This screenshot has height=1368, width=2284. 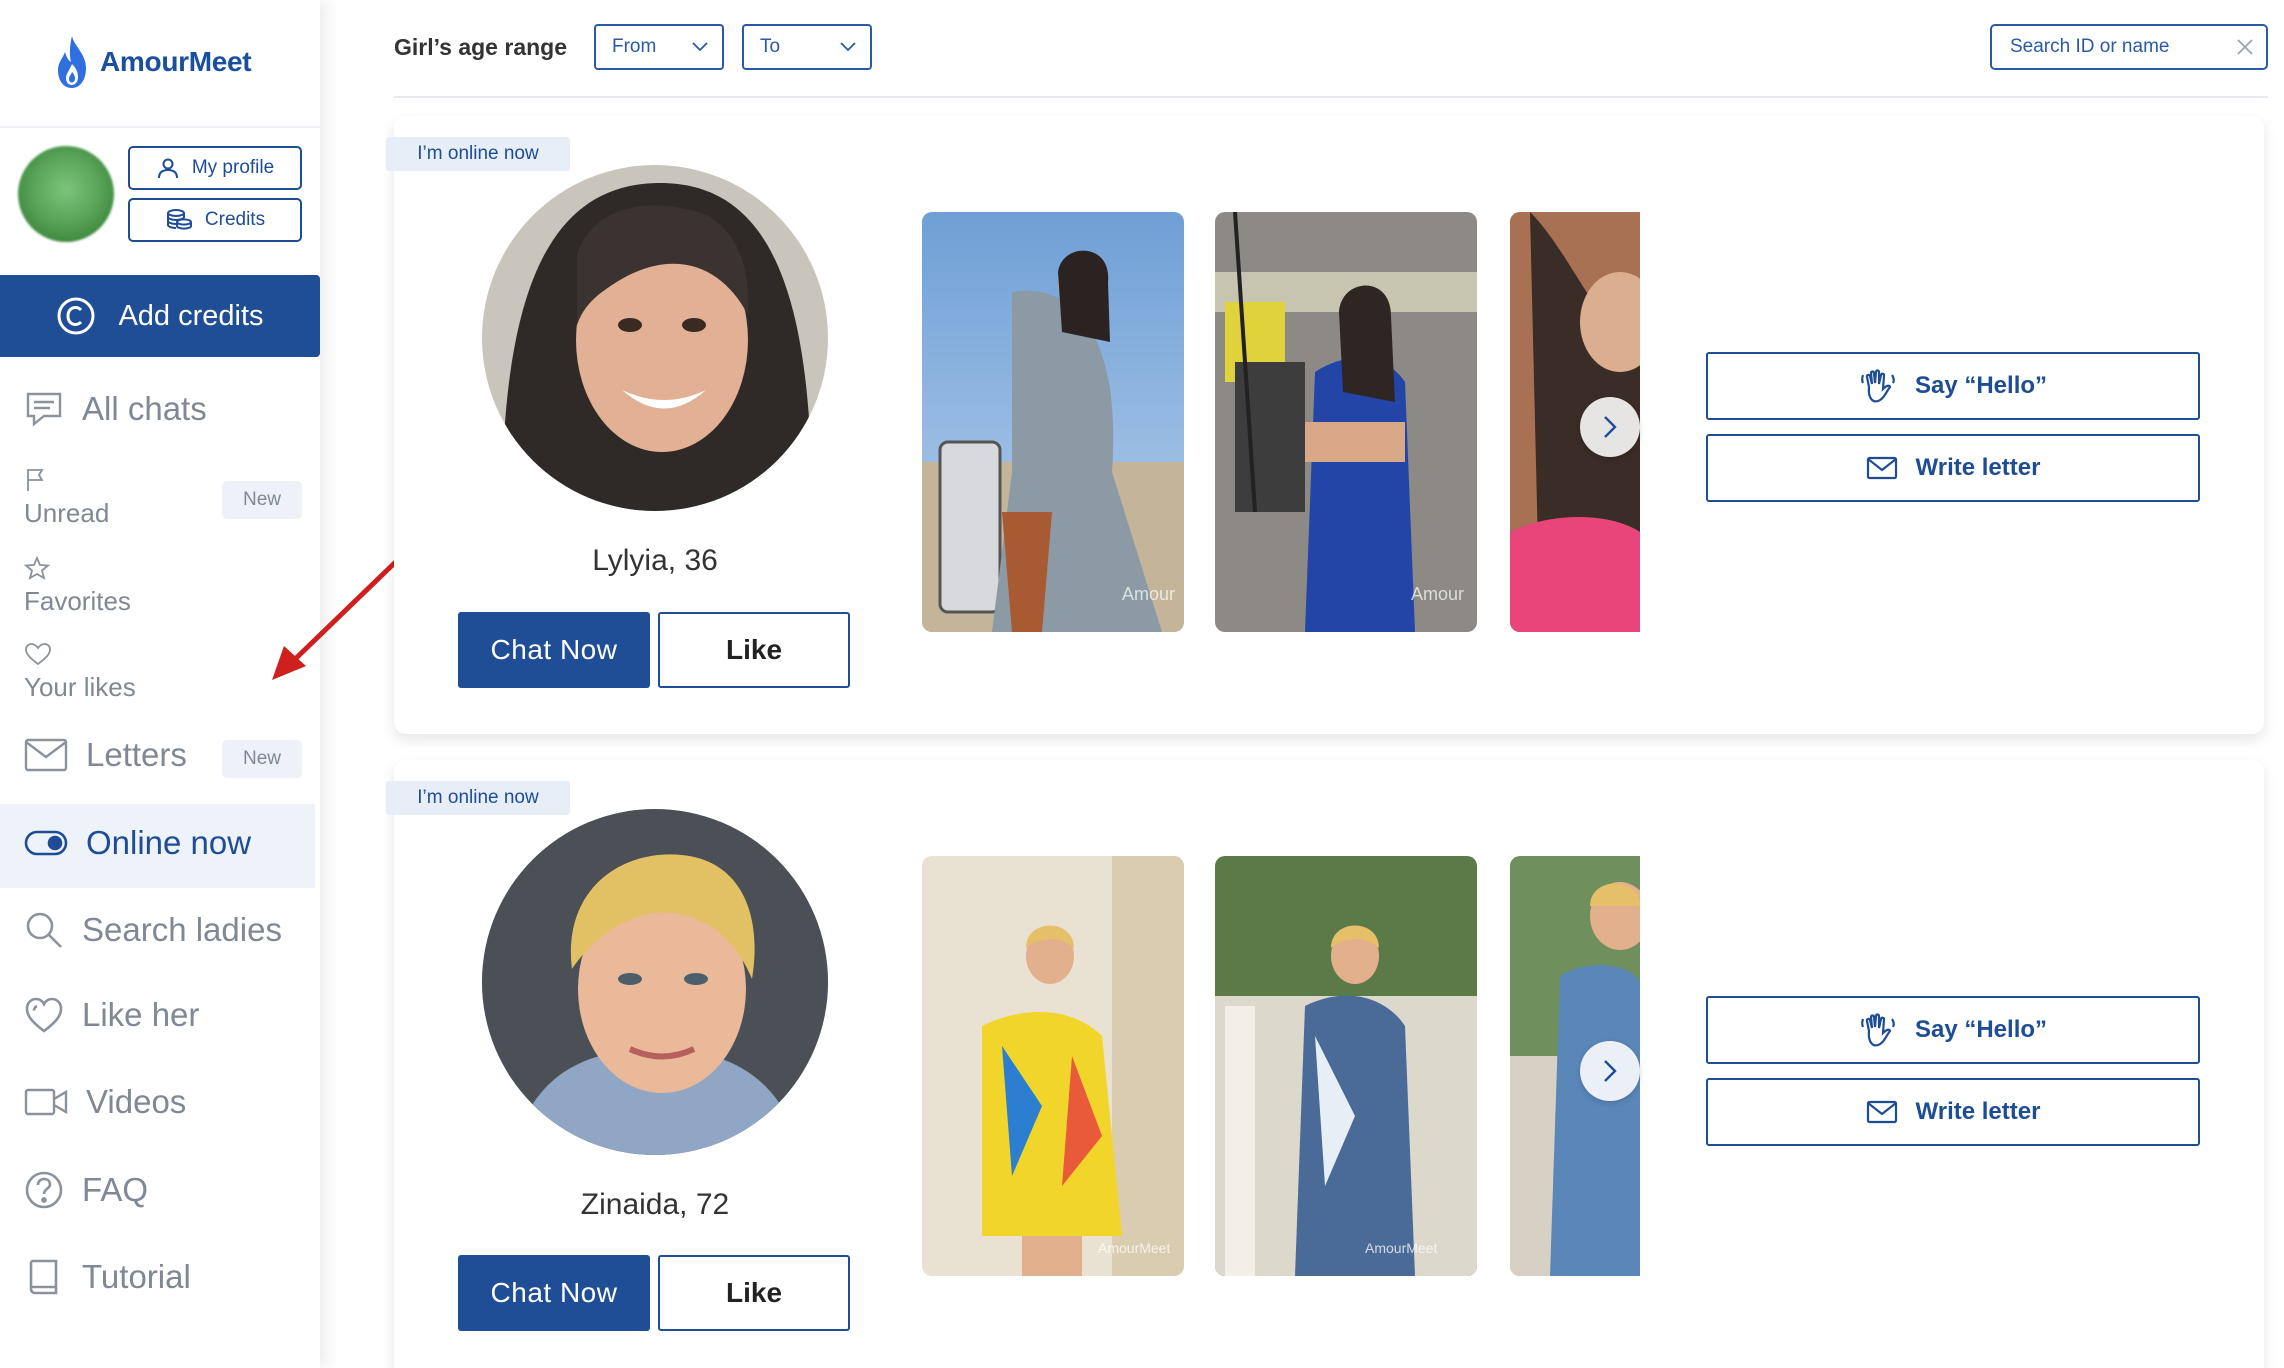 I want to click on my-profile-button: My profile, so click(x=215, y=168).